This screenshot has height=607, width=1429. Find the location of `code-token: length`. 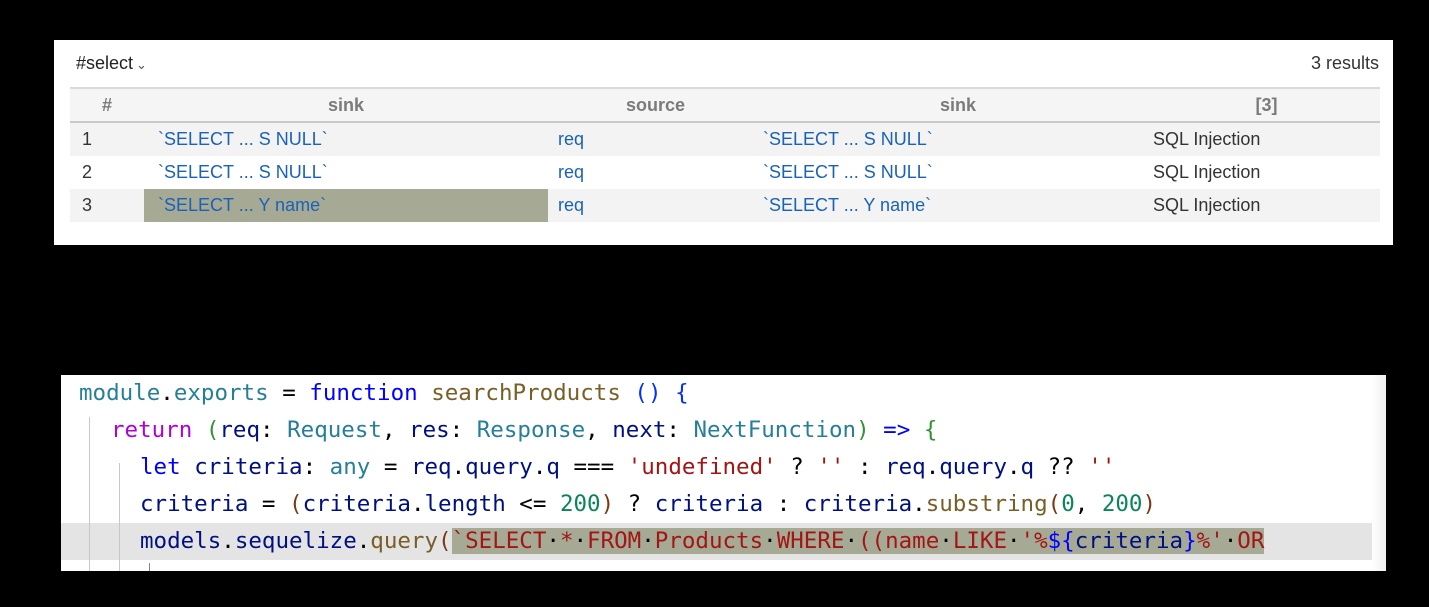

code-token: length is located at coordinates (465, 504).